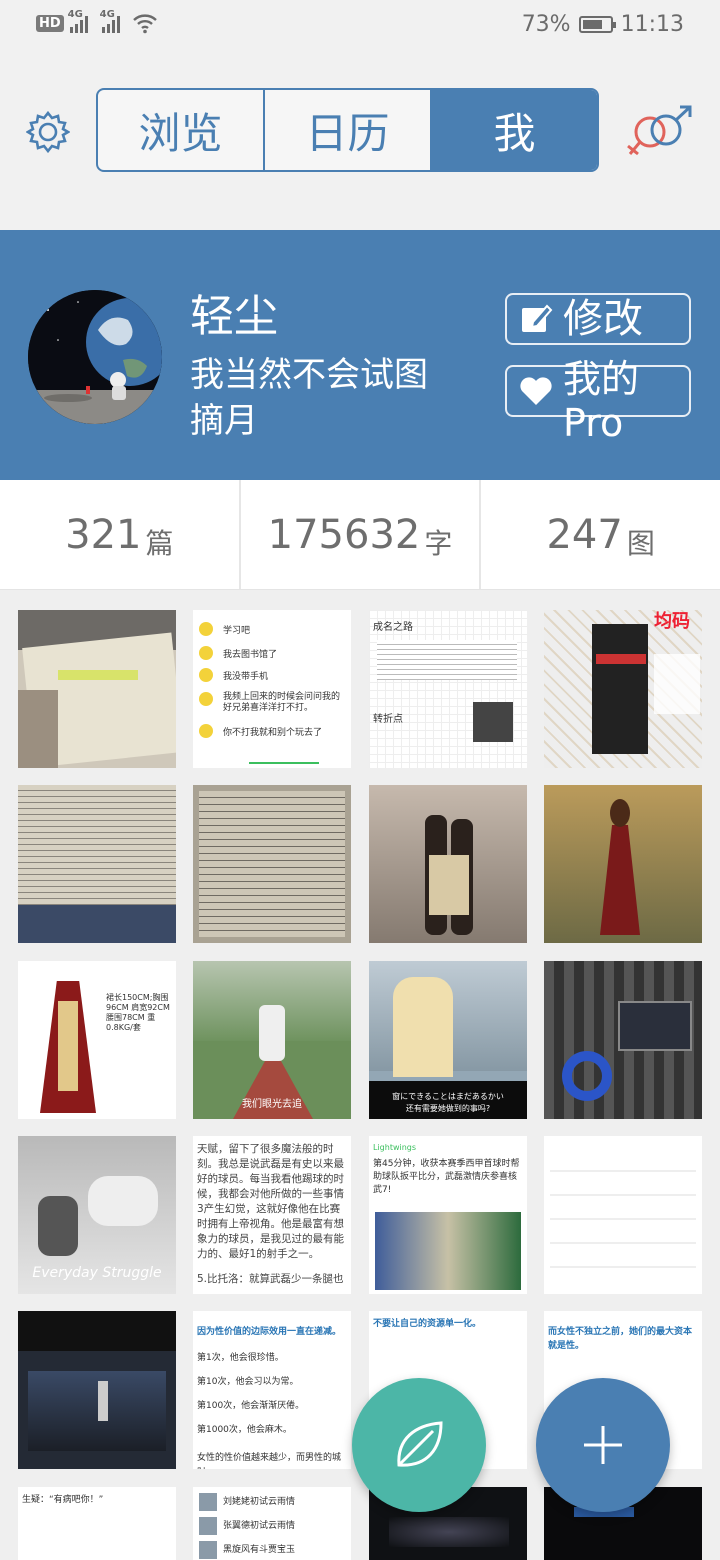 This screenshot has height=1560, width=720. What do you see at coordinates (270, 1279) in the screenshot?
I see `article-item: 5.比托洛：就算武磊少一条腿也` at bounding box center [270, 1279].